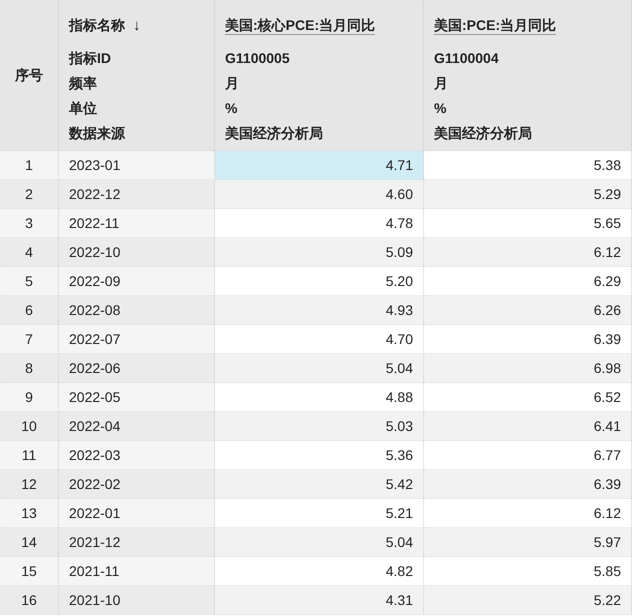 Image resolution: width=632 pixels, height=616 pixels. Describe the element at coordinates (528, 571) in the screenshot. I see `value-cell: 5.85` at that location.